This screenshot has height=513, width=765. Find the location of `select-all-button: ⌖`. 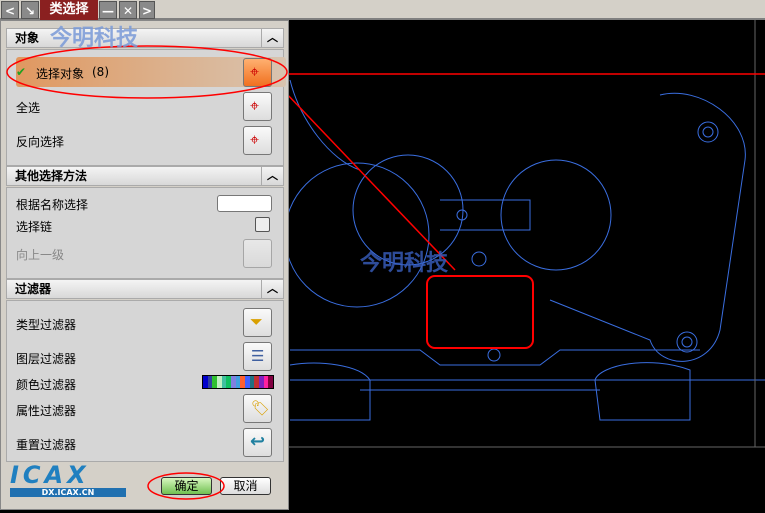

select-all-button: ⌖ is located at coordinates (257, 106).